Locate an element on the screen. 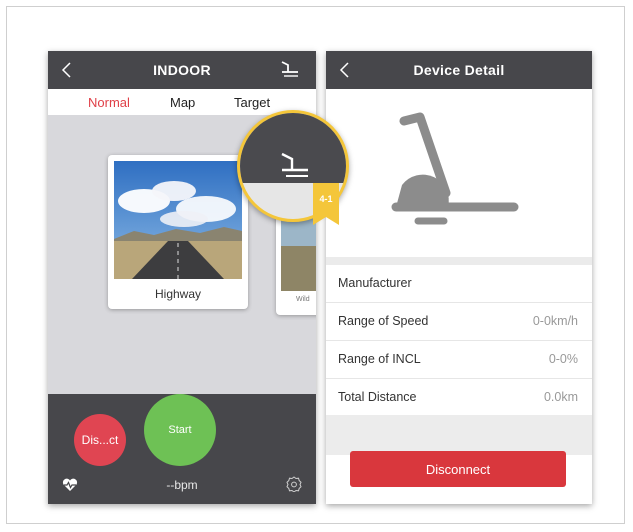  spec-value: 0.0km is located at coordinates (560, 397).